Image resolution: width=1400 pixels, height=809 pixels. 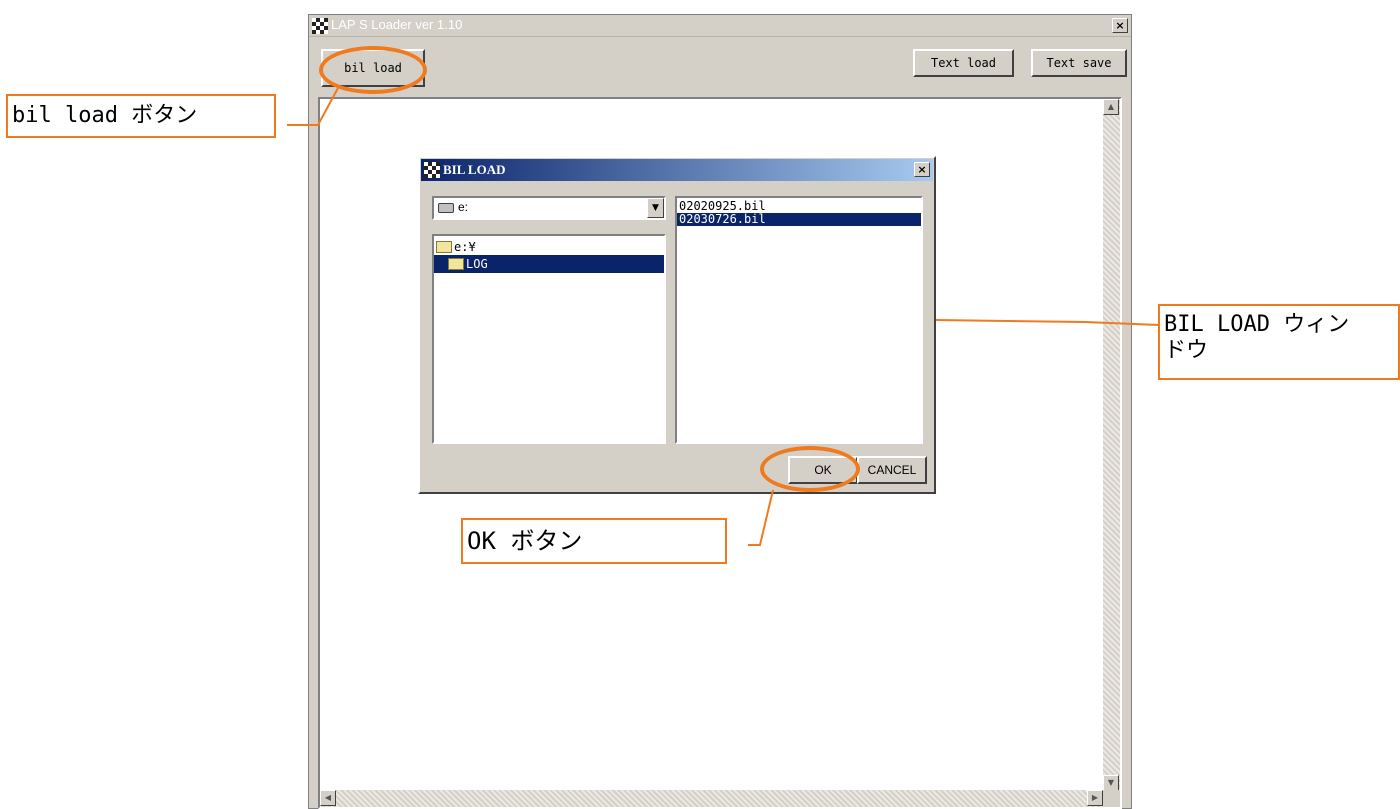 I want to click on bil-load-callout: bil load ボタン, so click(x=141, y=116).